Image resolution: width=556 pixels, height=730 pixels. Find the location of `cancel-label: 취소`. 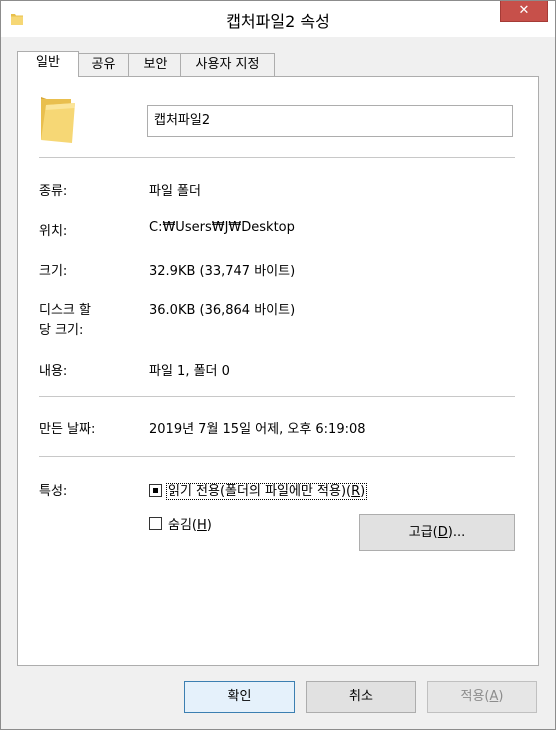

cancel-label: 취소 is located at coordinates (361, 696).